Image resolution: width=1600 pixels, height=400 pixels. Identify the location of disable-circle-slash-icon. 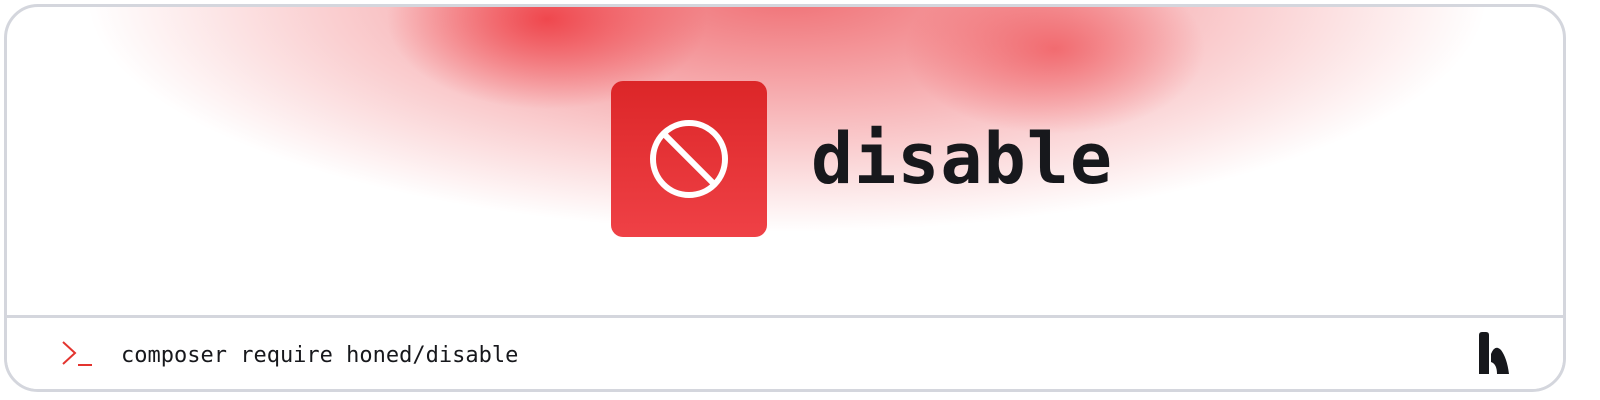
(689, 159).